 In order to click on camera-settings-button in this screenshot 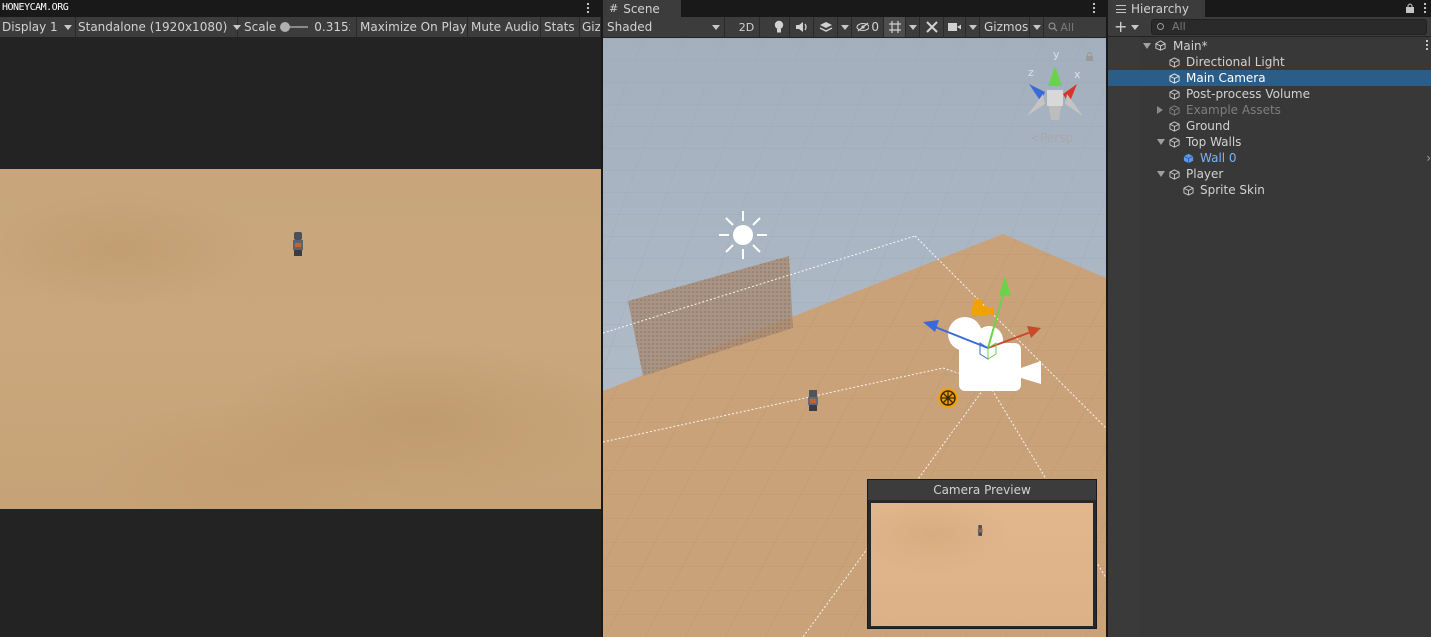, I will do `click(955, 27)`.